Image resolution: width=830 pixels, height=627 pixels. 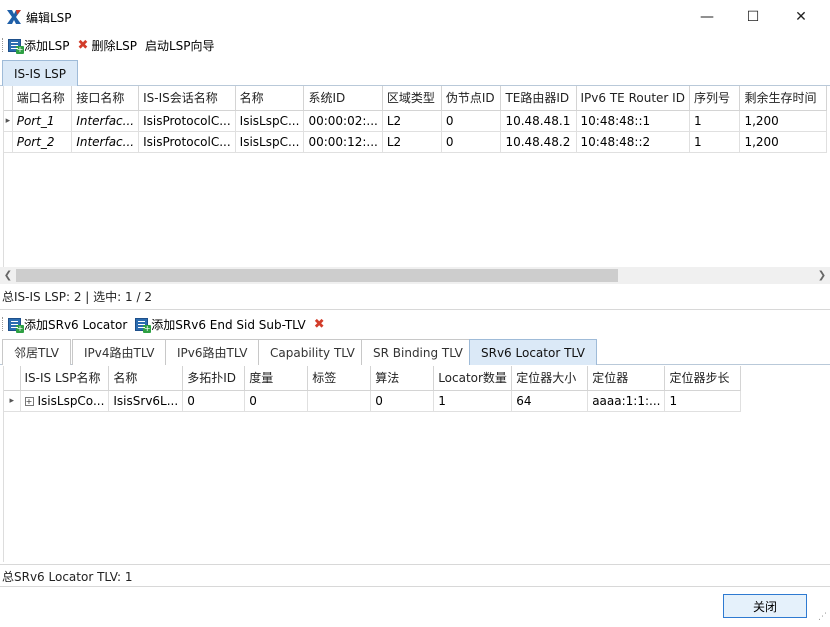 I want to click on delete-icon: ✖, so click(x=319, y=324).